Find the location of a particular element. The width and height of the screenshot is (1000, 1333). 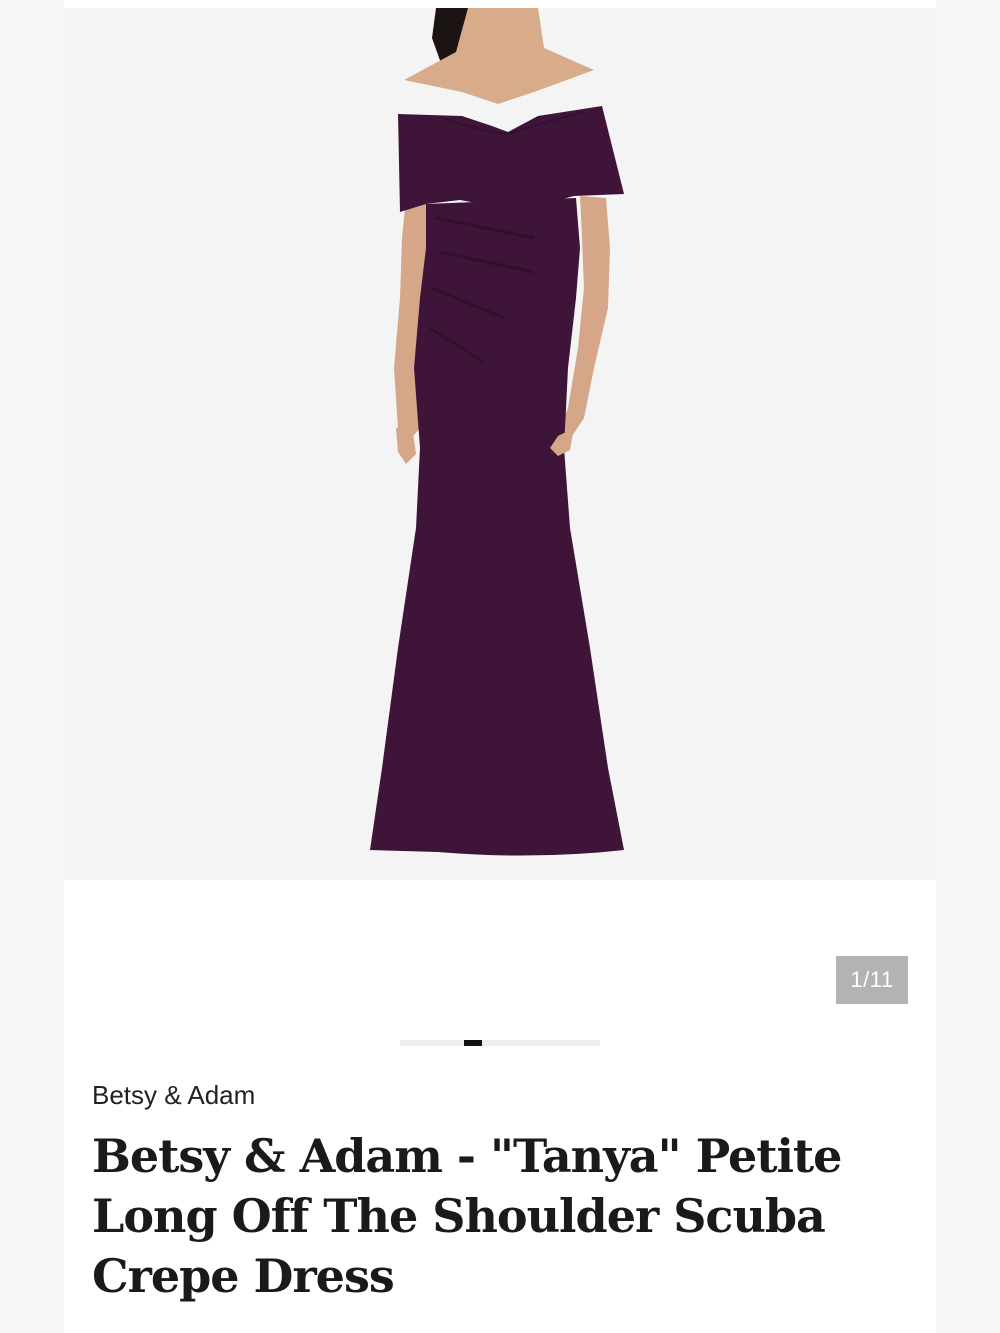

brand-name: Betsy & Adam is located at coordinates (173, 1095).